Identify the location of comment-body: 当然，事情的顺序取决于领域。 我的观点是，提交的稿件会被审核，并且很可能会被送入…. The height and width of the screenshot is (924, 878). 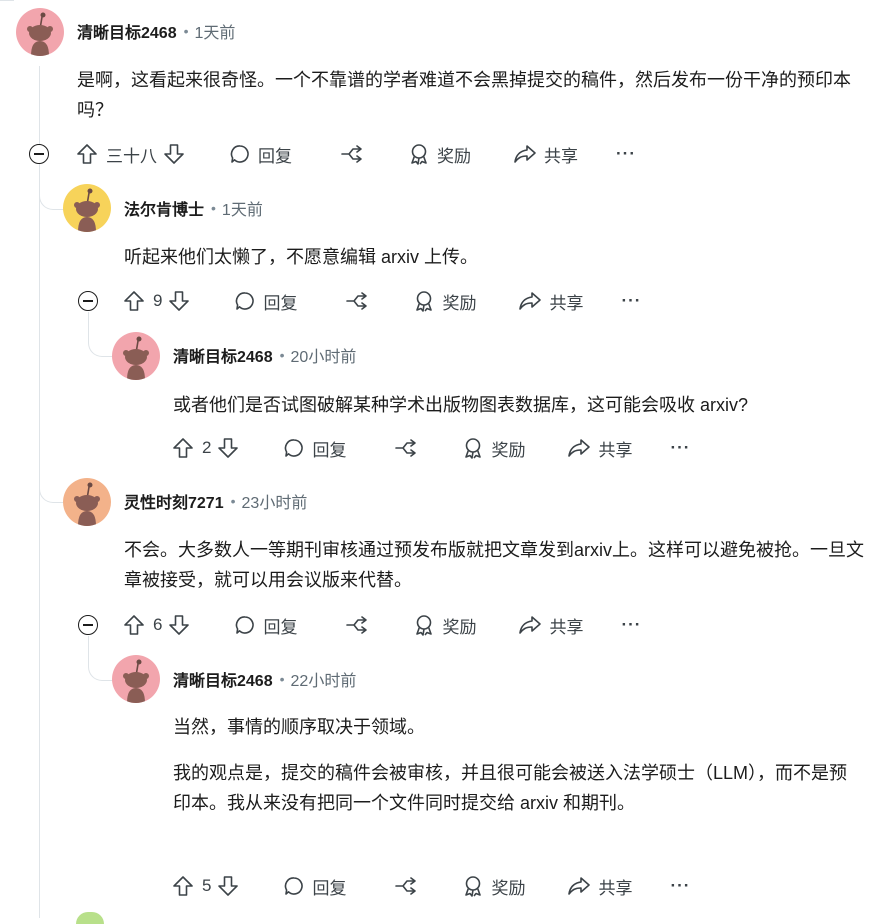
(518, 765).